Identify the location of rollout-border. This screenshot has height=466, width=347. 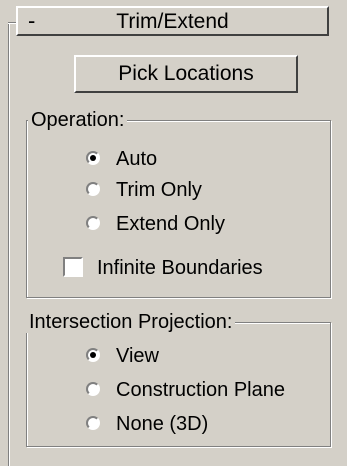
(8, 244).